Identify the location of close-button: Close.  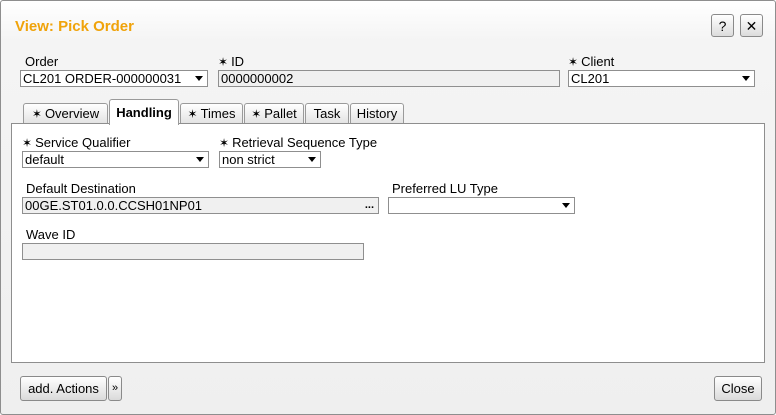
(738, 388).